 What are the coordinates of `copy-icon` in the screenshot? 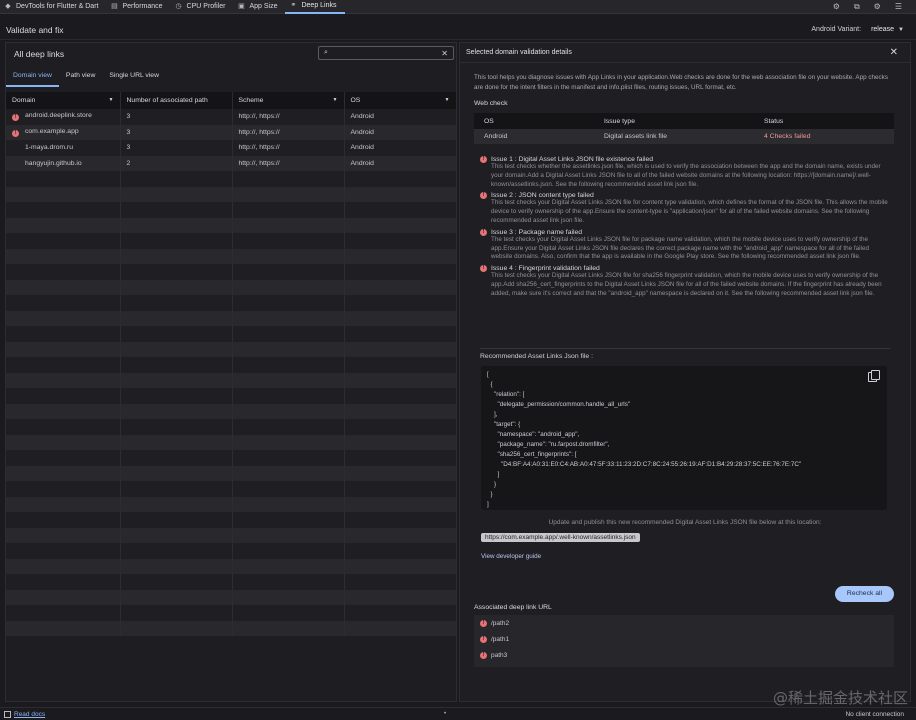 It's located at (874, 376).